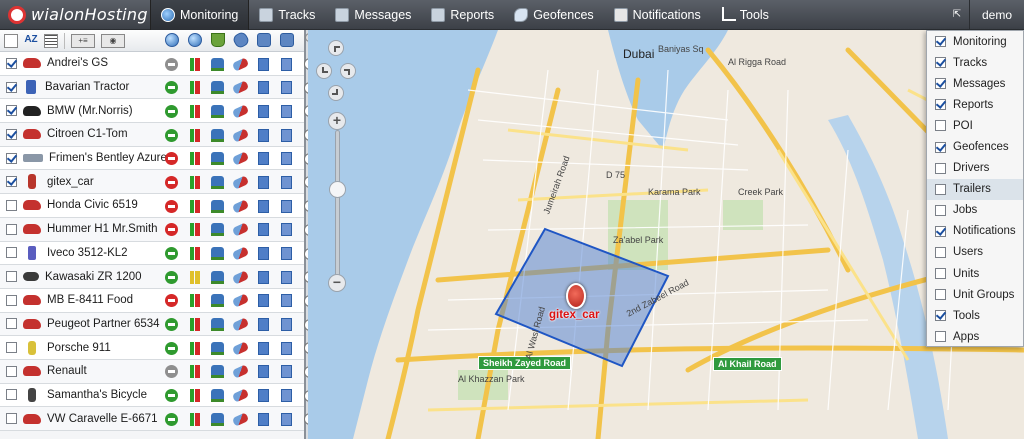  What do you see at coordinates (975, 125) in the screenshot?
I see `layer-item-poi: POI` at bounding box center [975, 125].